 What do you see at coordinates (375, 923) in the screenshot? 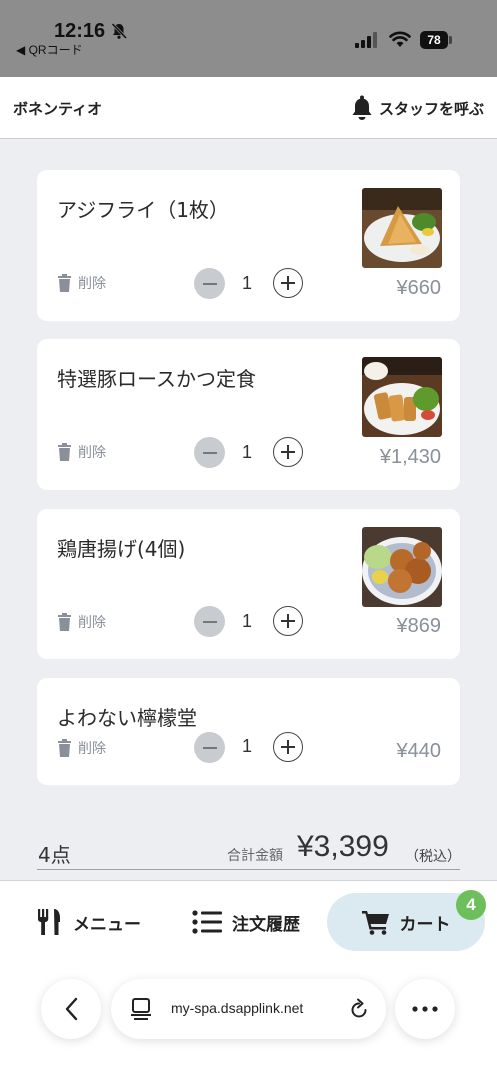
I see `cart-icon` at bounding box center [375, 923].